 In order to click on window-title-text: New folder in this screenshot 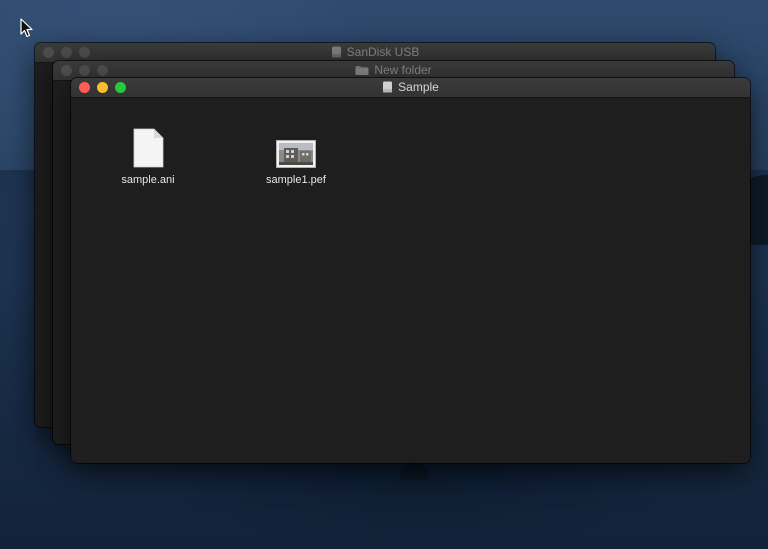, I will do `click(403, 70)`.